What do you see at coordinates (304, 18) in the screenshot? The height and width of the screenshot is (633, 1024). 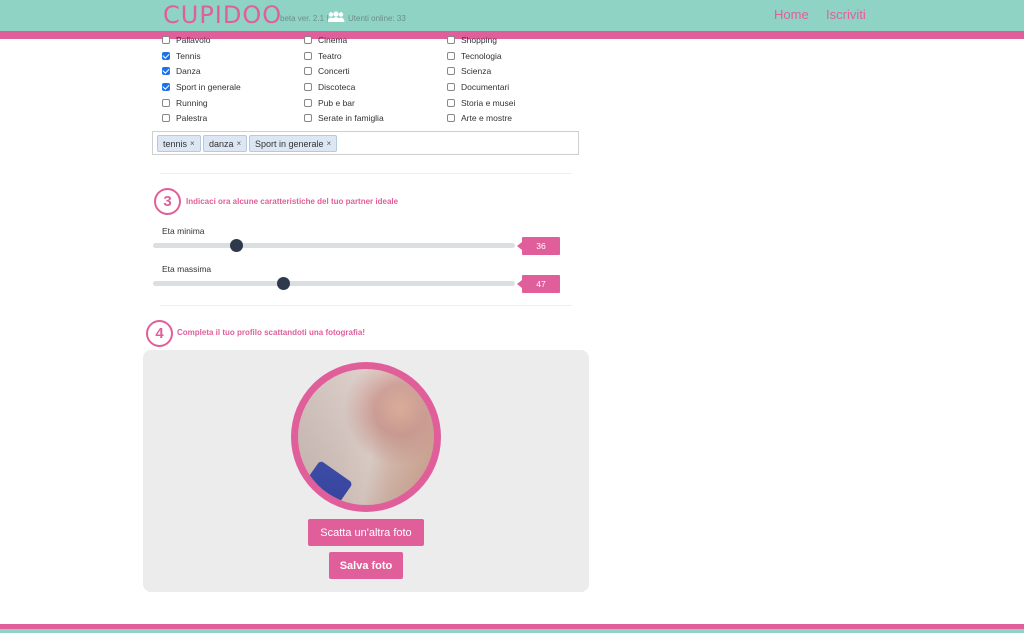 I see `beta-version: beta ver. 2.1 |` at bounding box center [304, 18].